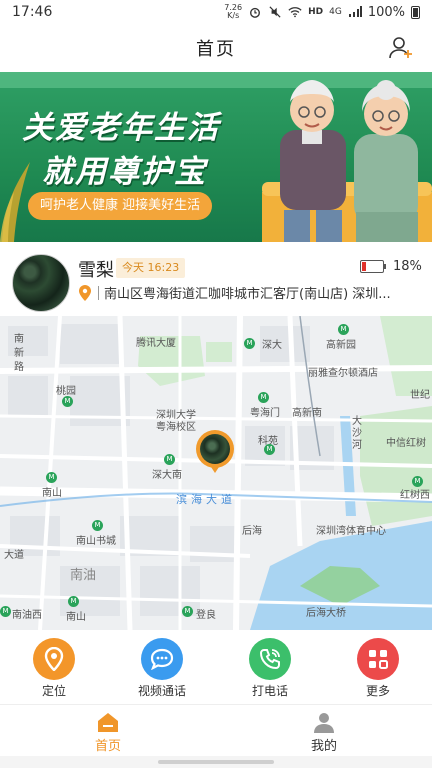 The image size is (432, 768). What do you see at coordinates (307, 413) in the screenshot?
I see `map-label: 高新南` at bounding box center [307, 413].